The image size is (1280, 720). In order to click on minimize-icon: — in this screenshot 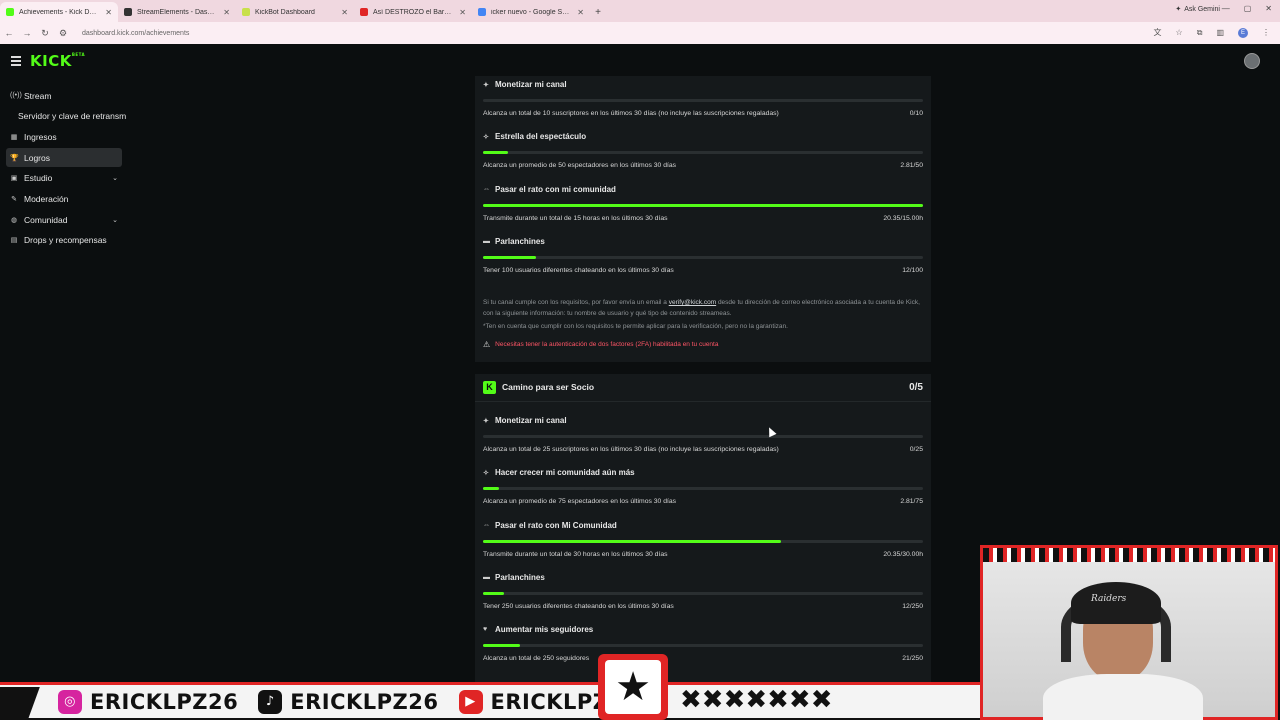, I will do `click(1226, 8)`.